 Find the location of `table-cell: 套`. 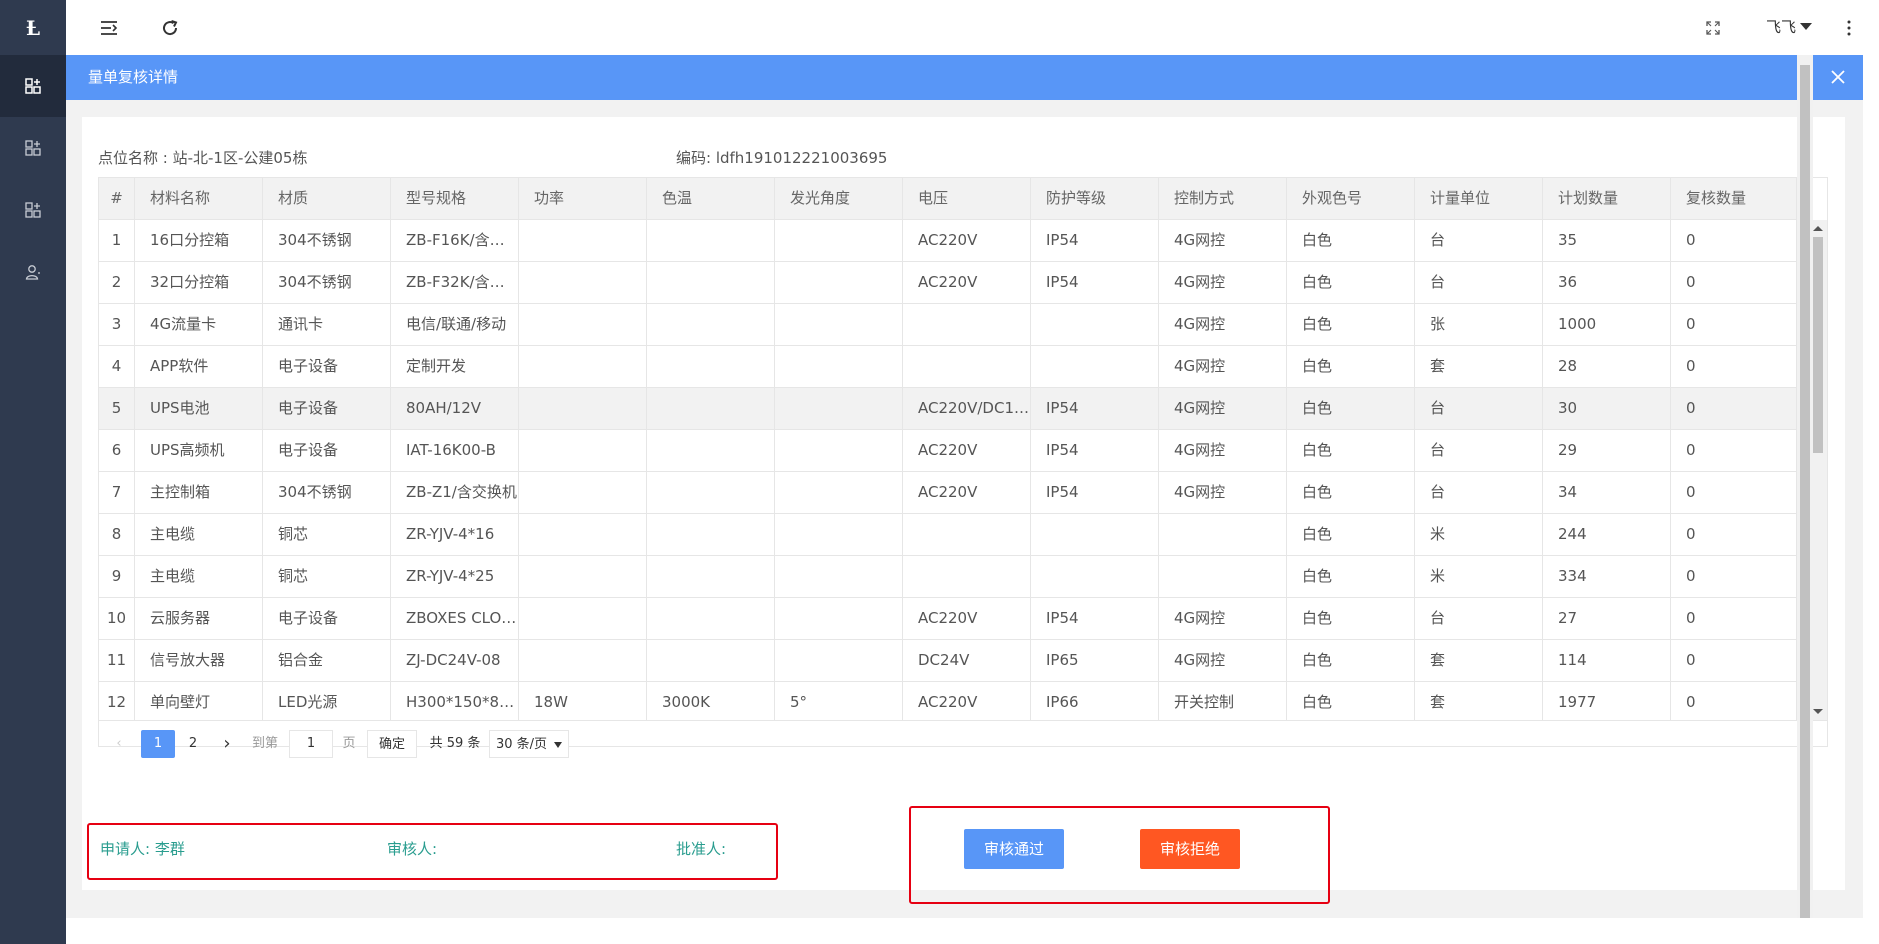

table-cell: 套 is located at coordinates (1479, 660).